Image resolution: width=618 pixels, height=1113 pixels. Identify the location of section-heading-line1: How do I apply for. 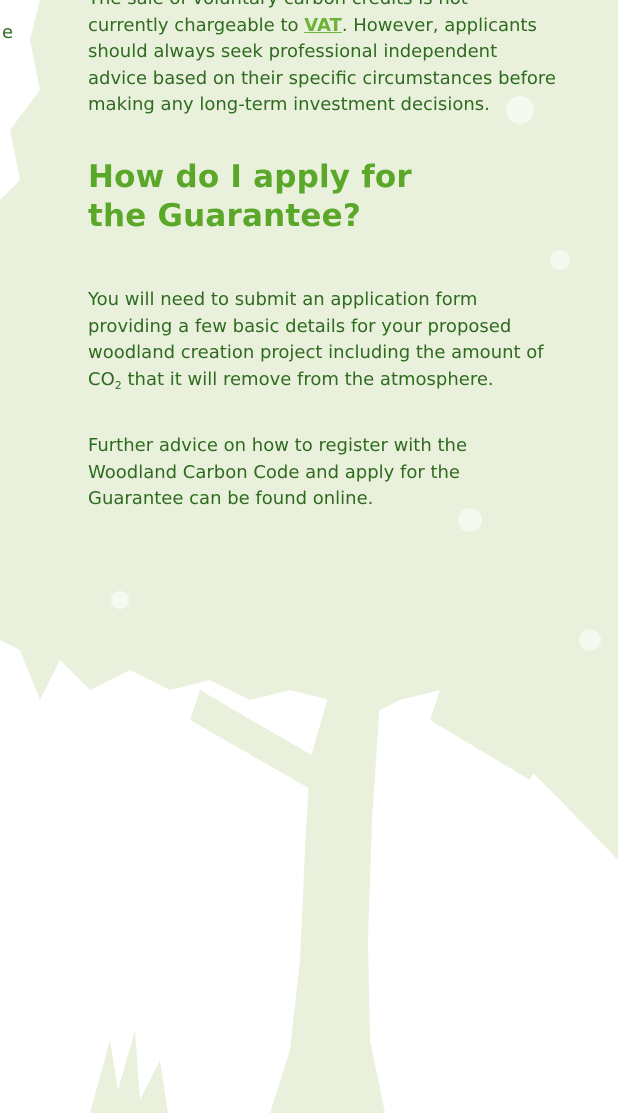
(250, 177).